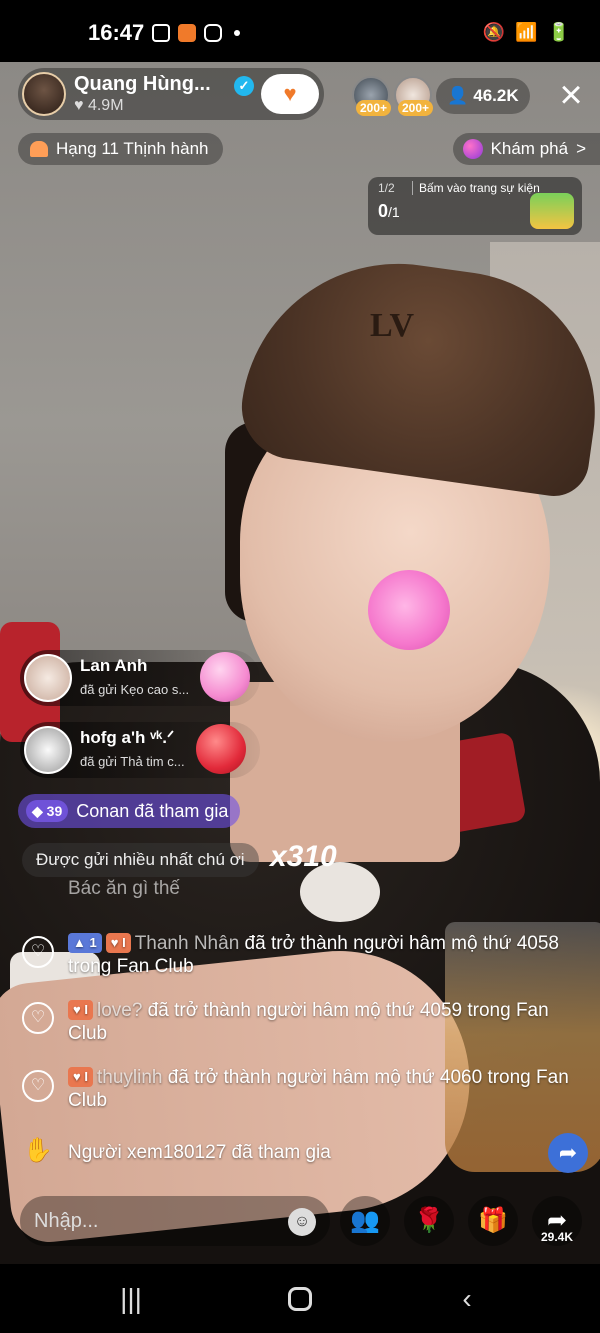  Describe the element at coordinates (79, 105) in the screenshot. I see `heart-icon: ♥` at that location.